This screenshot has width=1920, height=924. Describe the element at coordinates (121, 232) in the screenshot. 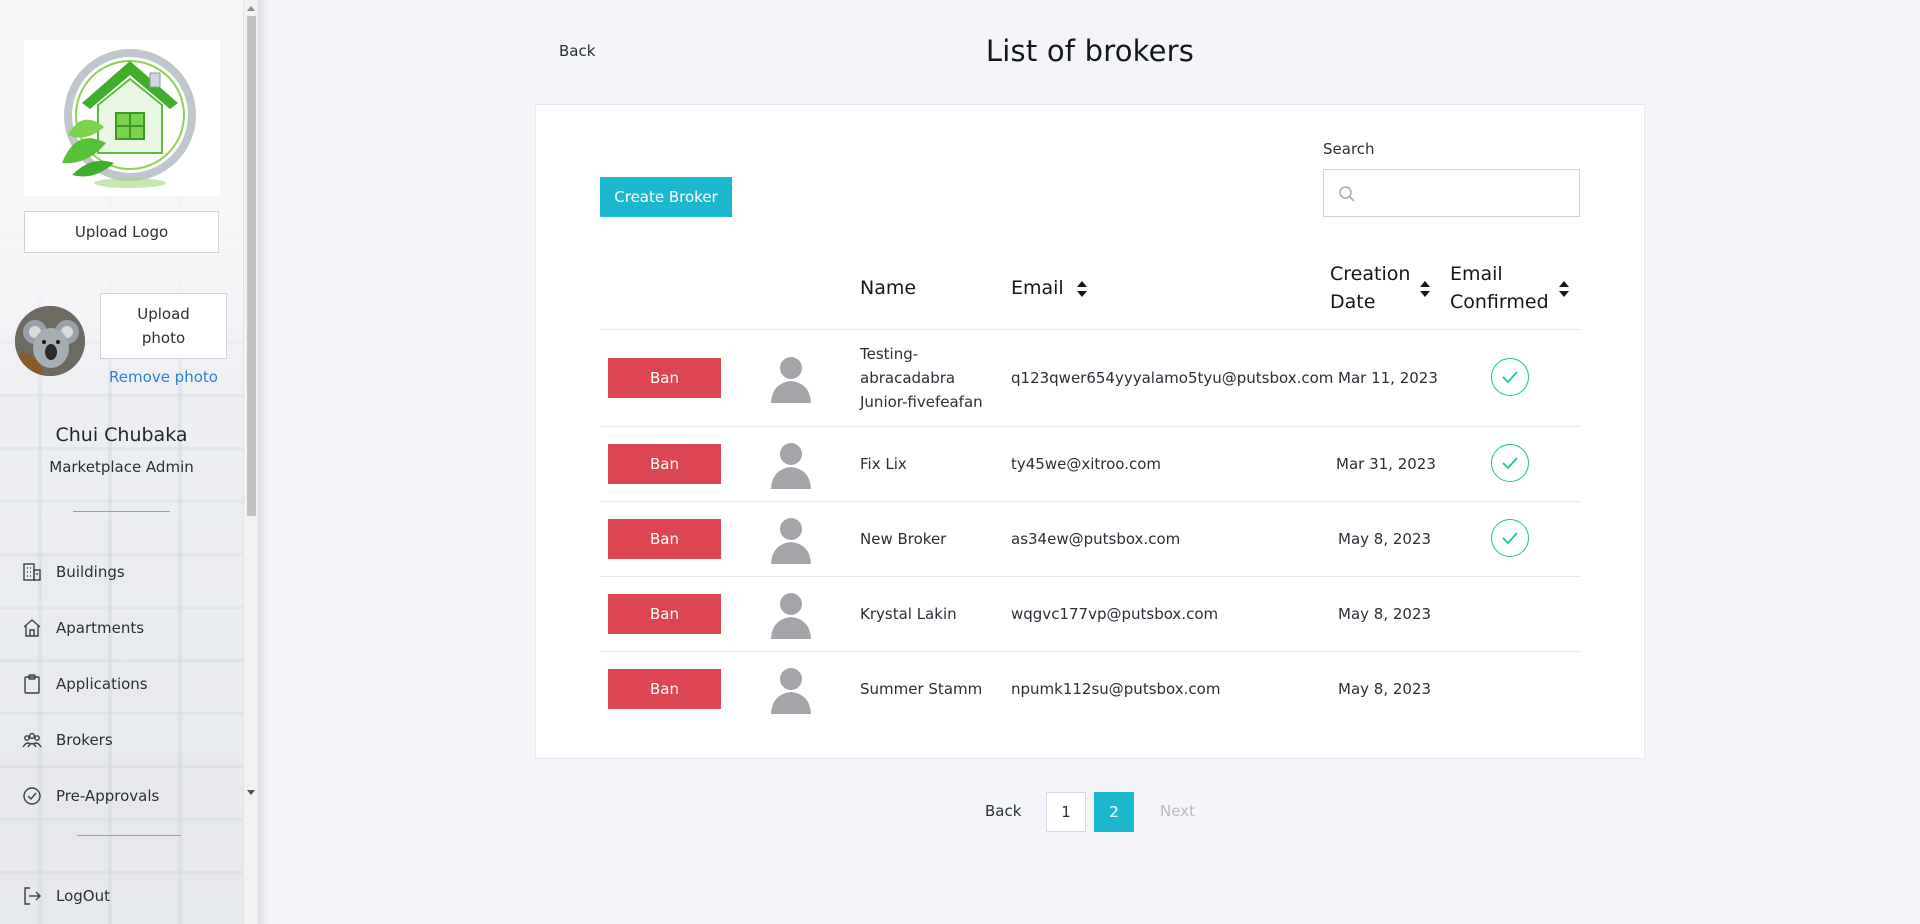

I see `upload-logo-button: Upload Logo` at that location.